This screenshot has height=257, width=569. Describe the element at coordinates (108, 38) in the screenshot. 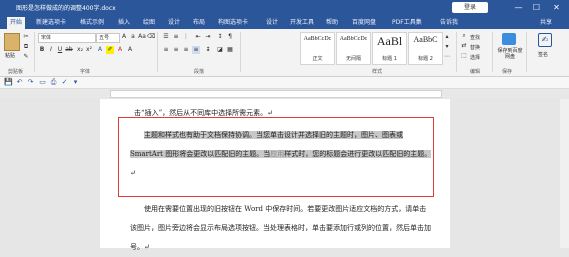

I see `font-size-select: 五号` at that location.